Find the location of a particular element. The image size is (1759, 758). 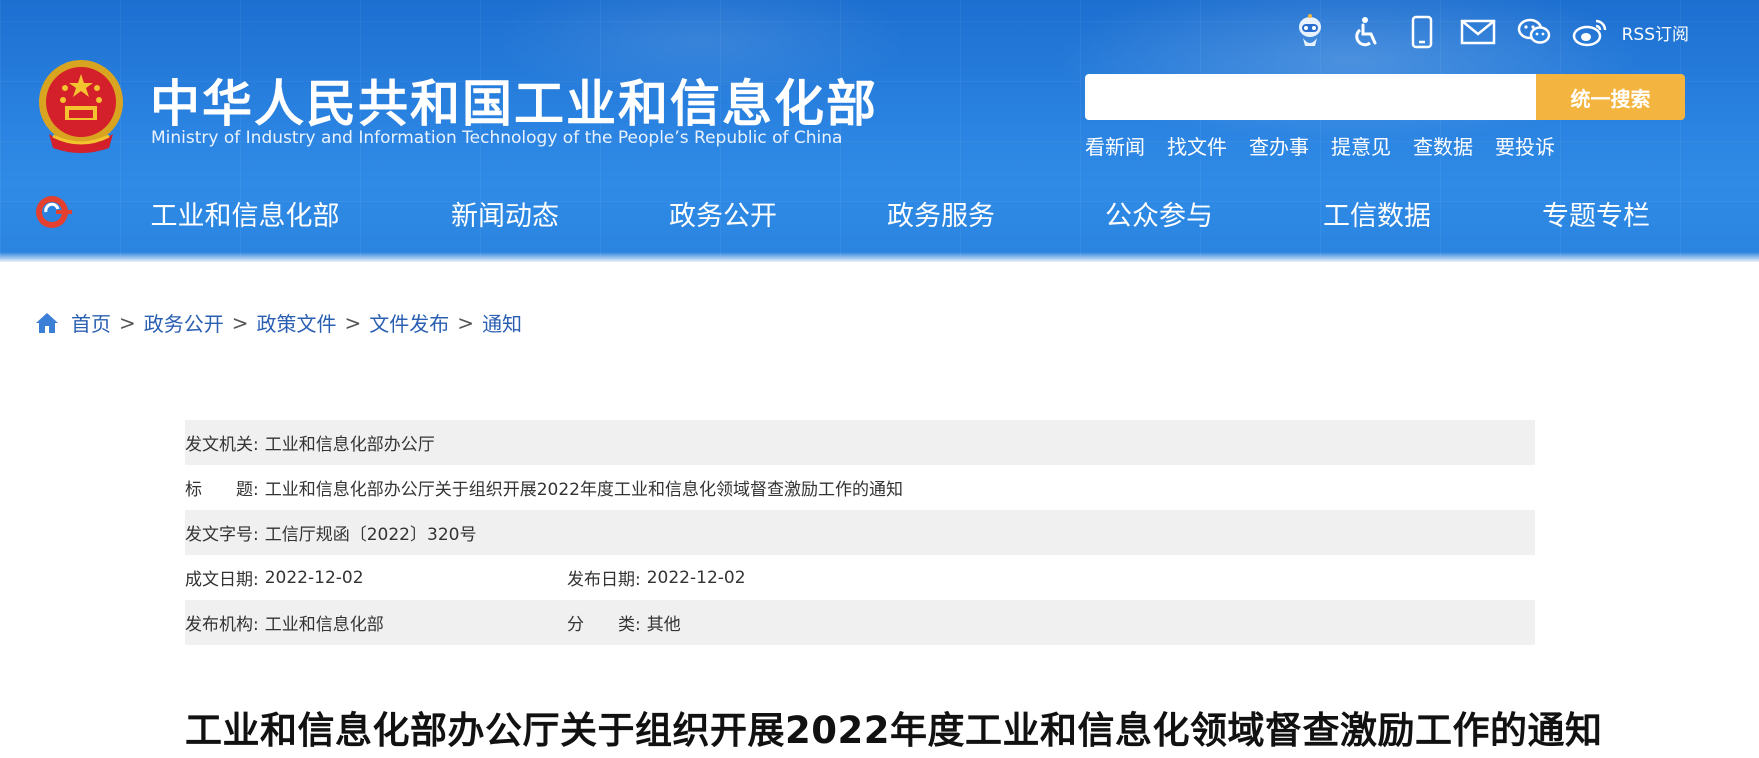

quick-link-news: 看新闻 is located at coordinates (1115, 145).